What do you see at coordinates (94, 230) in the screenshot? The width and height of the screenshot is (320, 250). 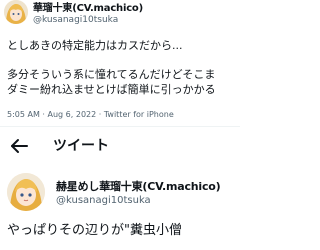 I see `tweet-text: やっぱりその辺りが"糞虫小僧` at bounding box center [94, 230].